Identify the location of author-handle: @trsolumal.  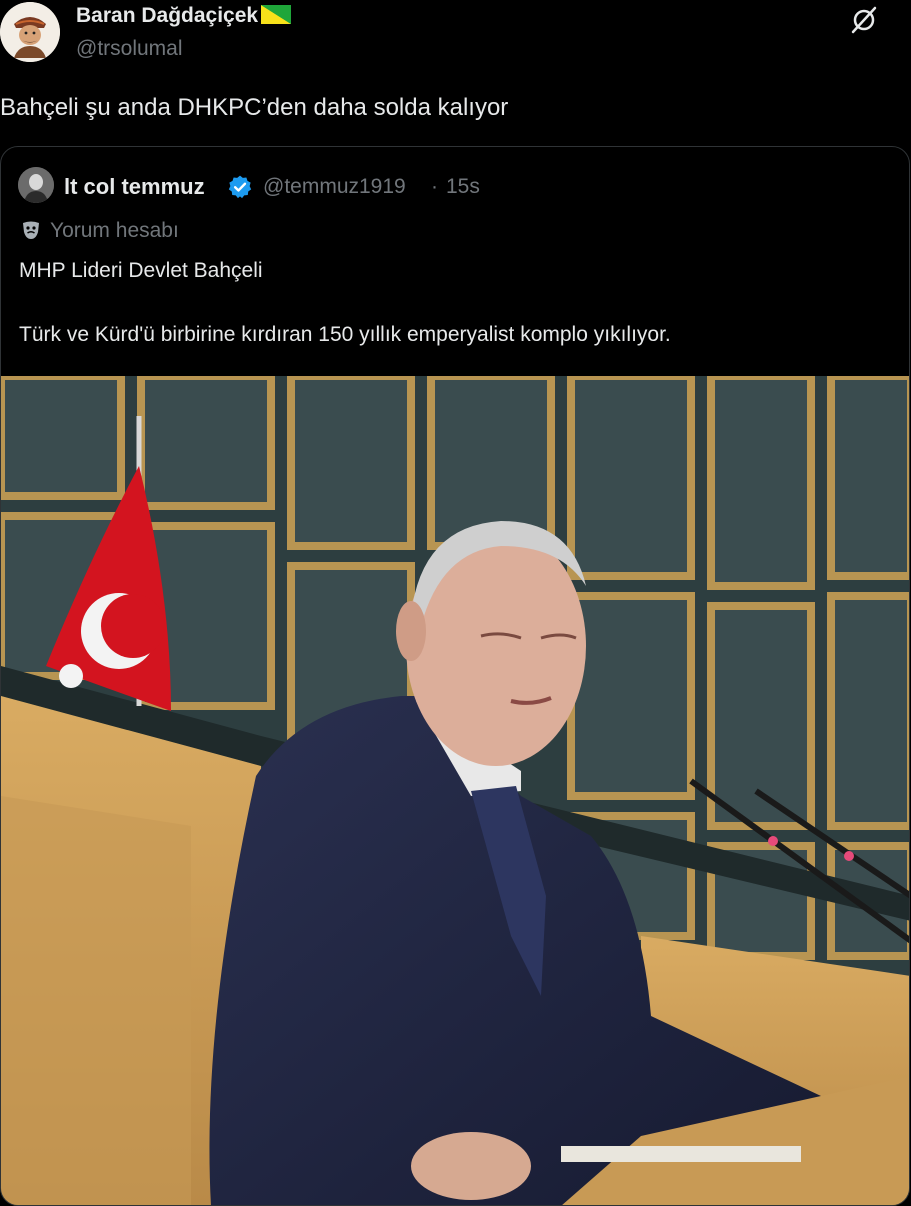
(129, 49).